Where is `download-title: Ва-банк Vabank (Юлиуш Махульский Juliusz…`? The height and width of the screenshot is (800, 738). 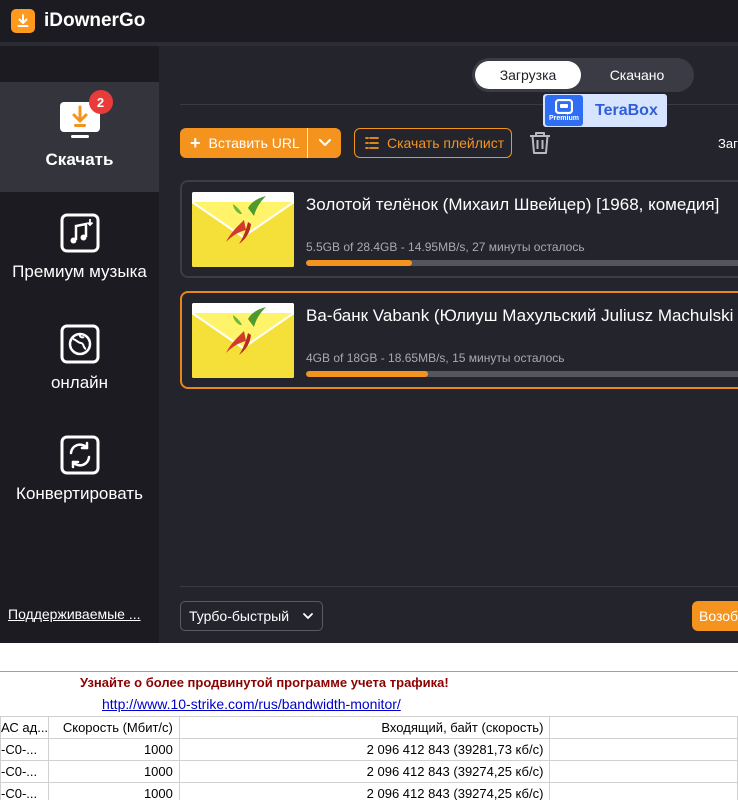 download-title: Ва-банк Vabank (Юлиуш Махульский Juliusz… is located at coordinates (520, 315).